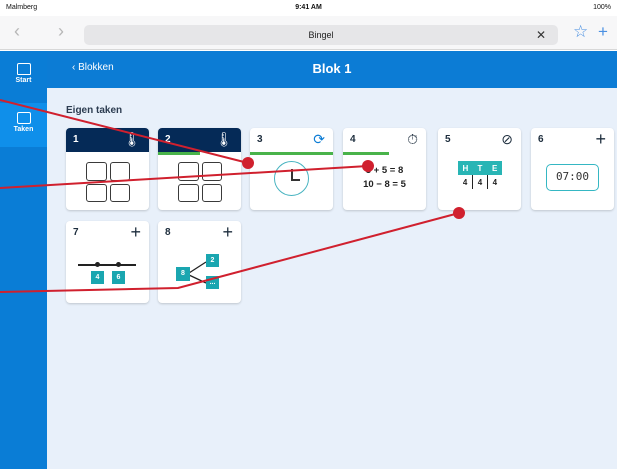 This screenshot has width=617, height=469. What do you see at coordinates (199, 233) in the screenshot?
I see `card-header: 8 +` at bounding box center [199, 233].